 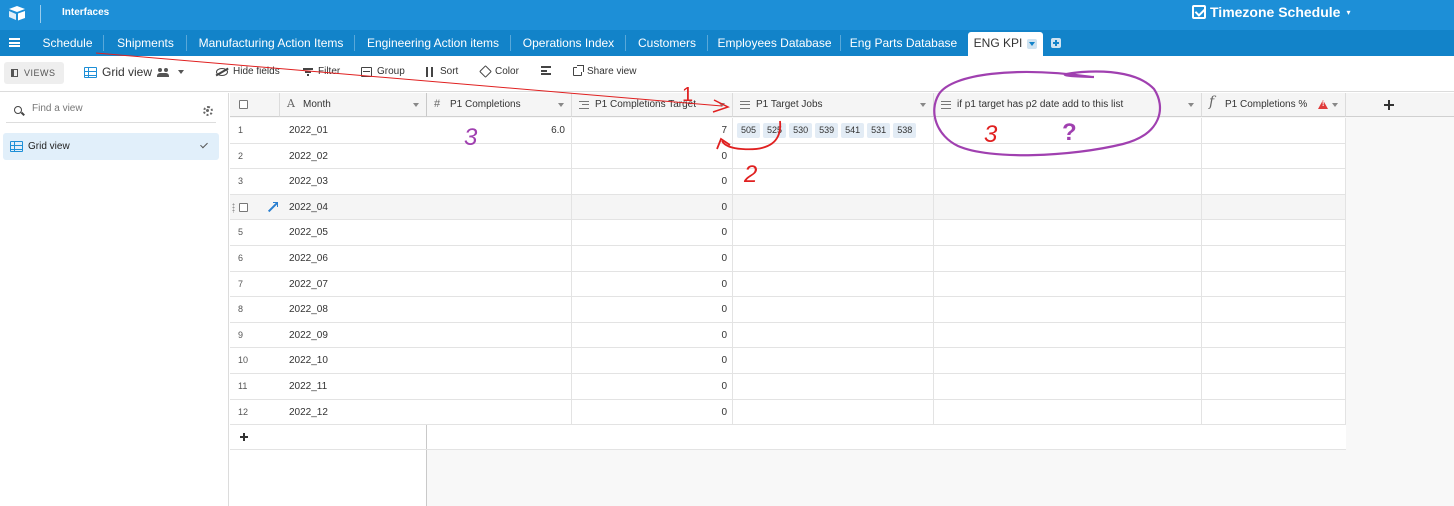 I want to click on table-row: 12 2022_12, so click(x=328, y=412).